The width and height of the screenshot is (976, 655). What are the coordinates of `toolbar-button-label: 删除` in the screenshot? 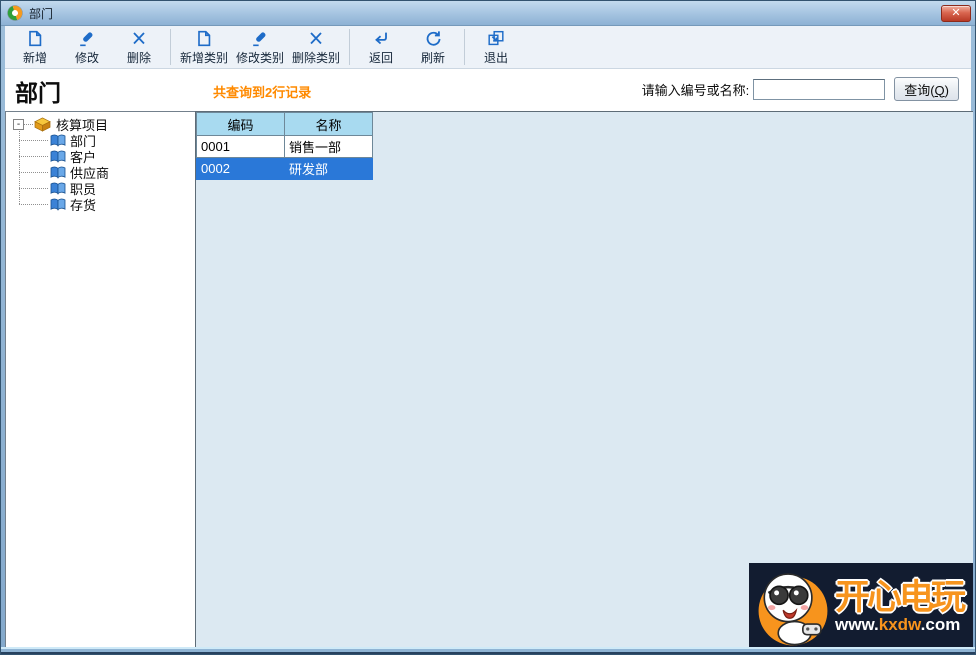 It's located at (138, 57).